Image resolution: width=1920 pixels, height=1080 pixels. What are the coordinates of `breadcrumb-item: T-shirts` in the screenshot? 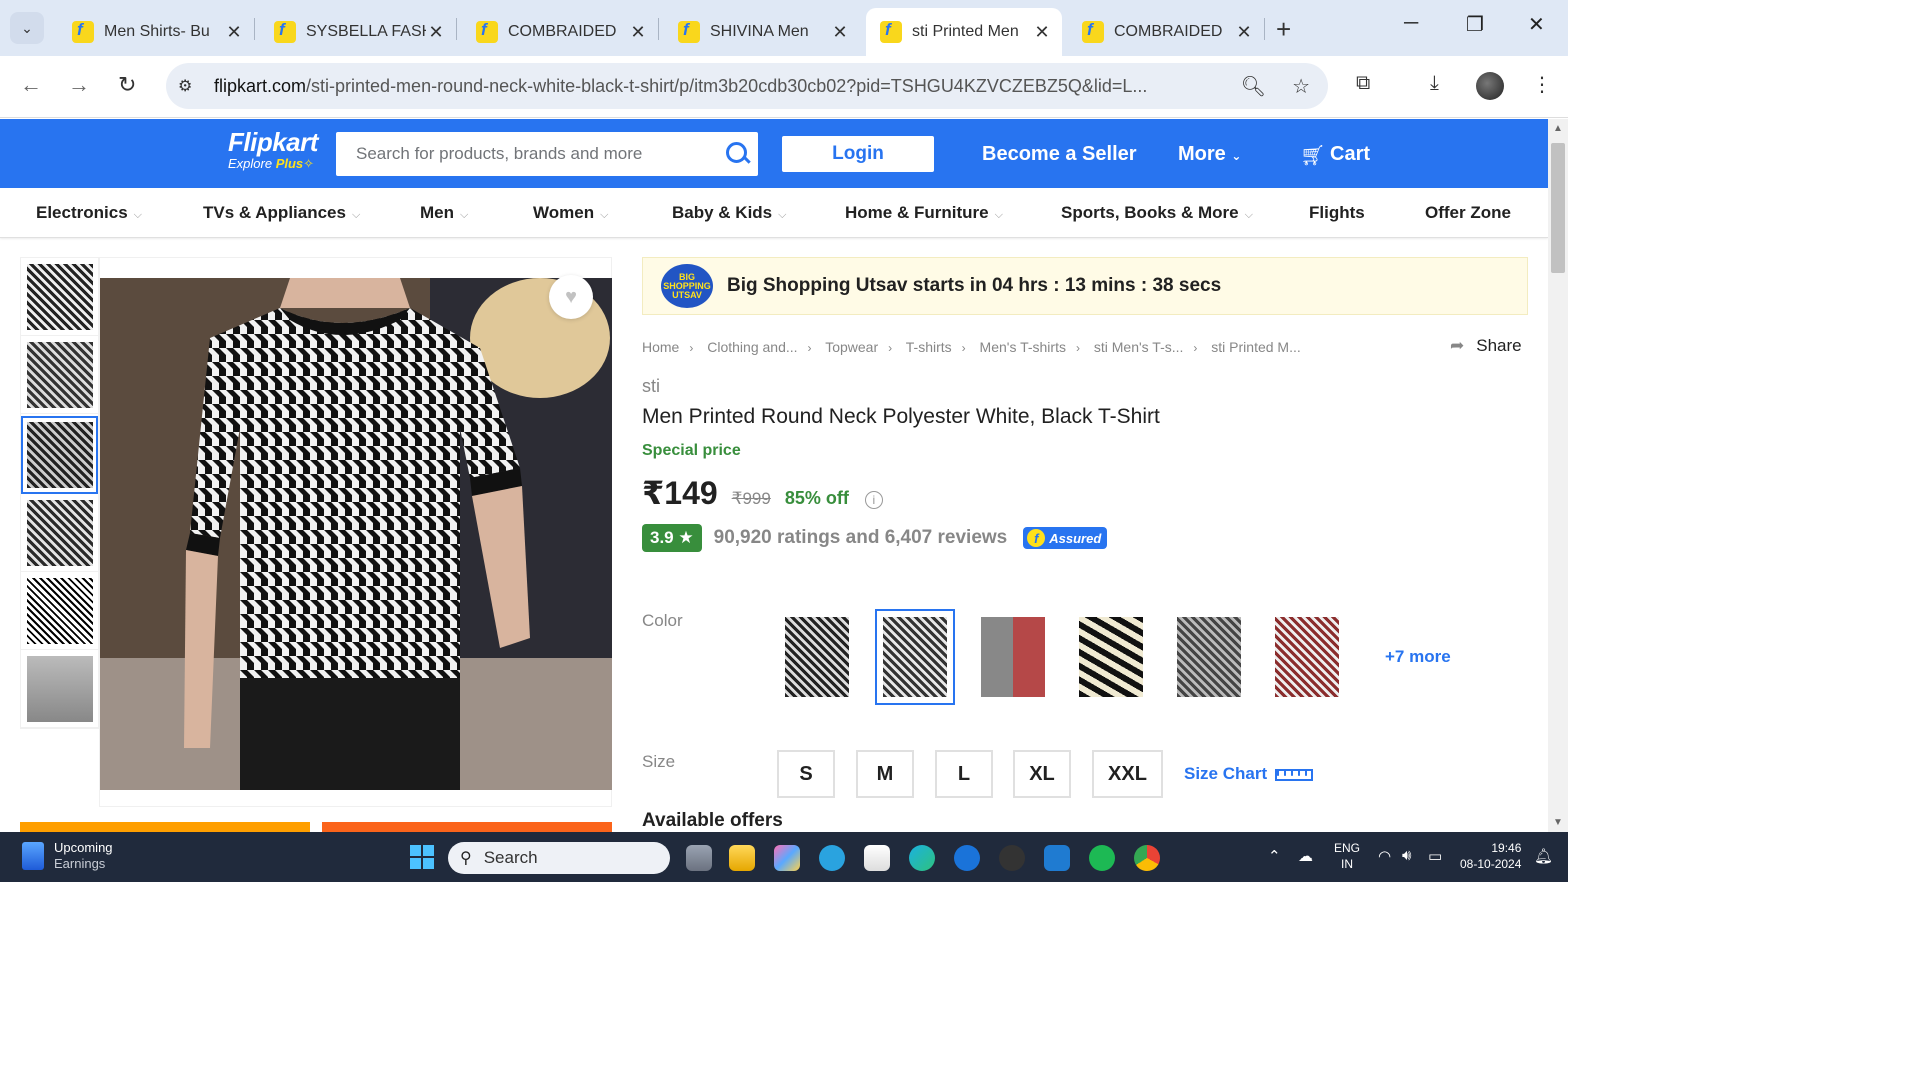 It's located at (929, 347).